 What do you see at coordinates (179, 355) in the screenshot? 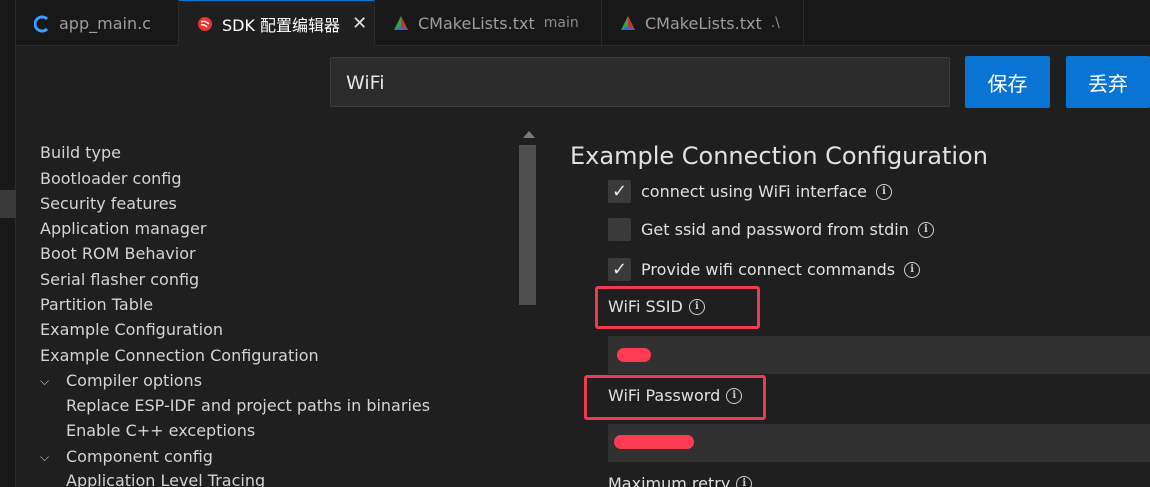
I see `tree-item-example-connection-configuration: Example Connection Configuration` at bounding box center [179, 355].